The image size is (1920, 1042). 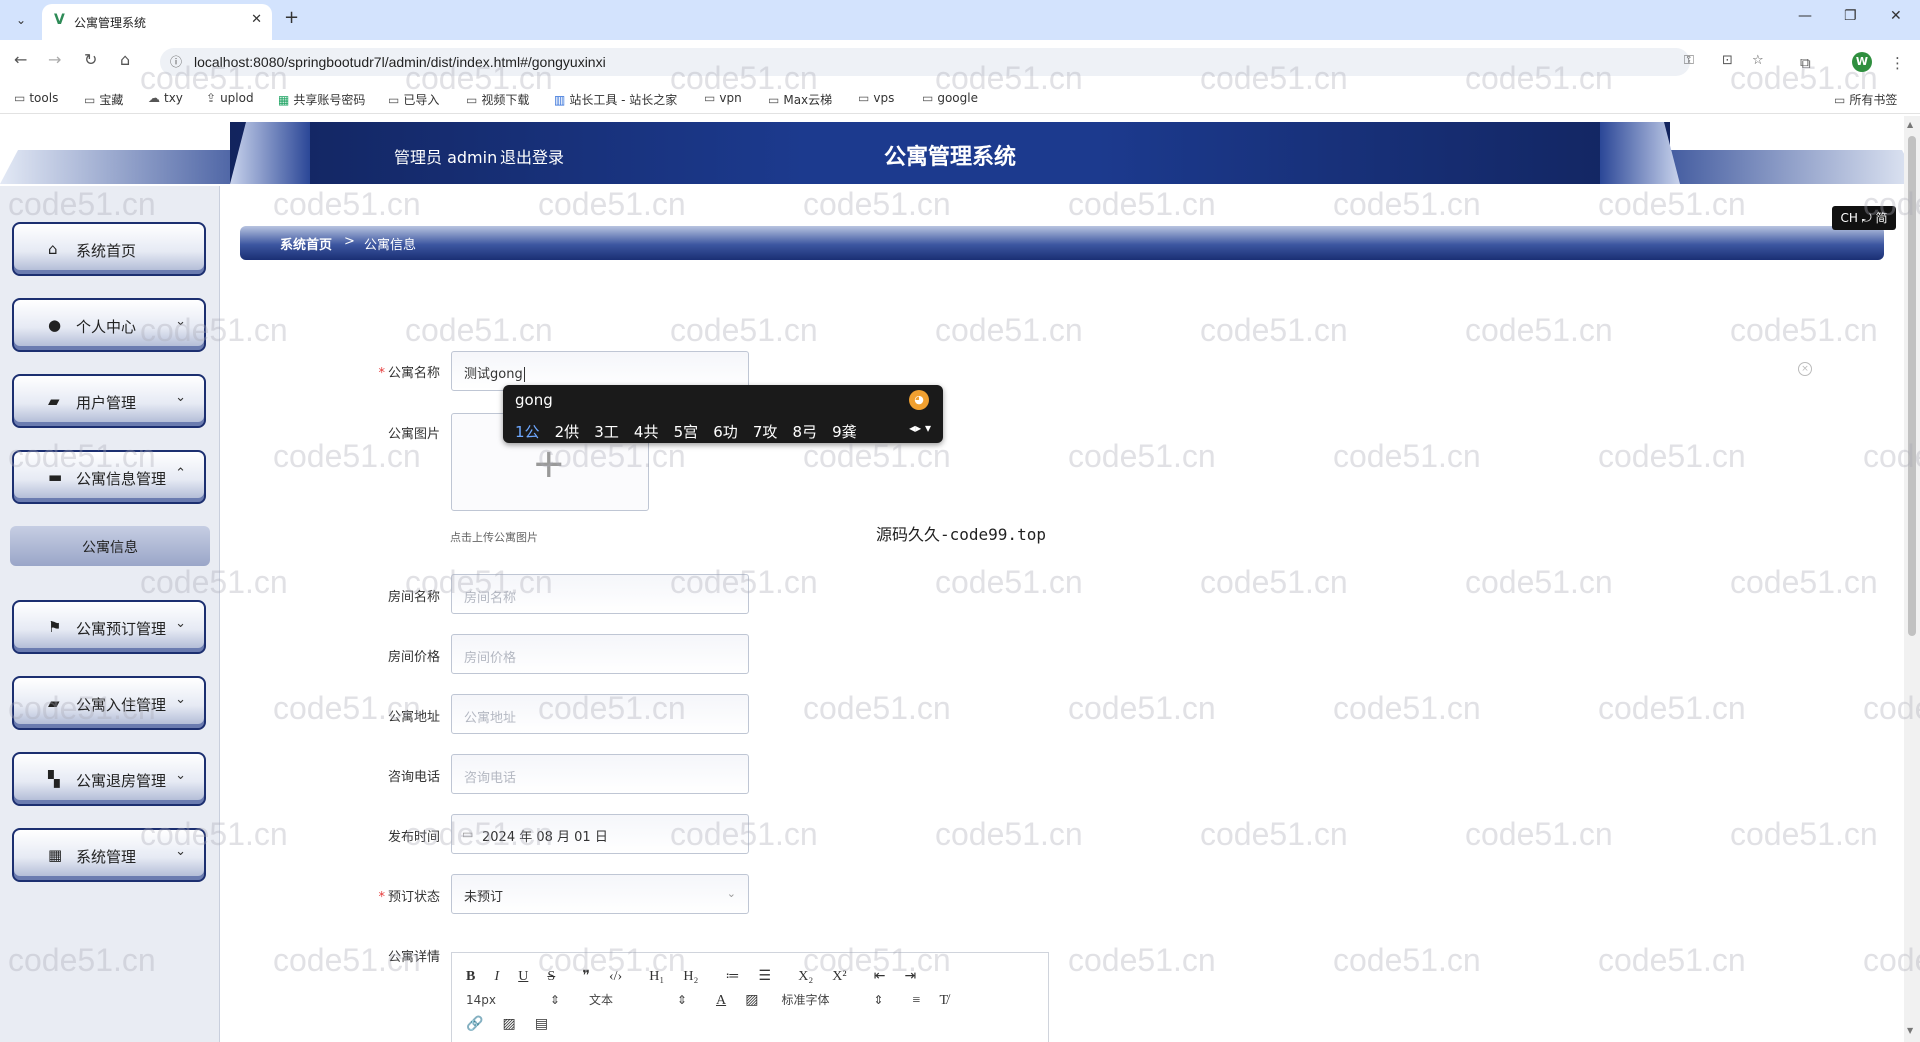 What do you see at coordinates (125, 59) in the screenshot?
I see `home-nav-icon: ⌂` at bounding box center [125, 59].